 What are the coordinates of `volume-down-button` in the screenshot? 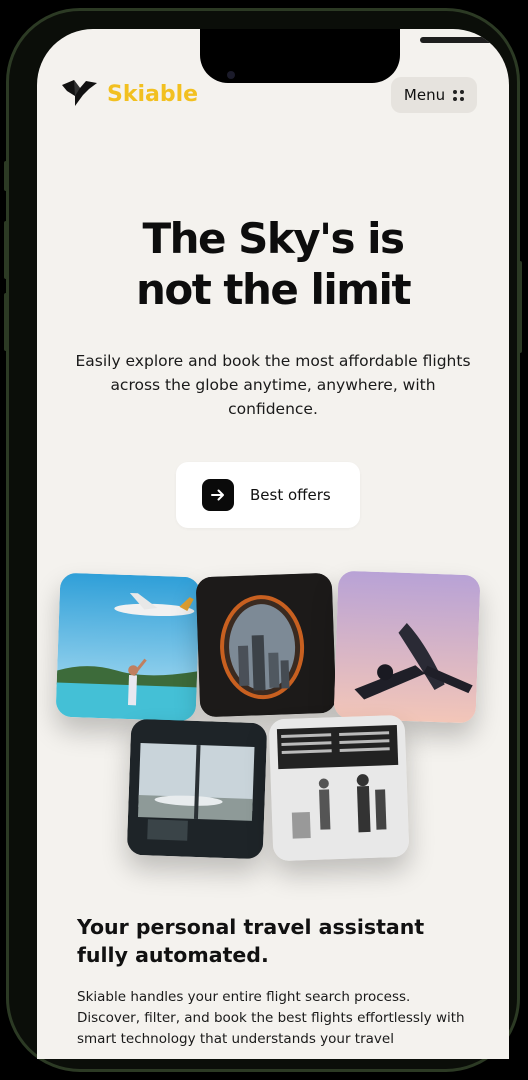 It's located at (6, 322).